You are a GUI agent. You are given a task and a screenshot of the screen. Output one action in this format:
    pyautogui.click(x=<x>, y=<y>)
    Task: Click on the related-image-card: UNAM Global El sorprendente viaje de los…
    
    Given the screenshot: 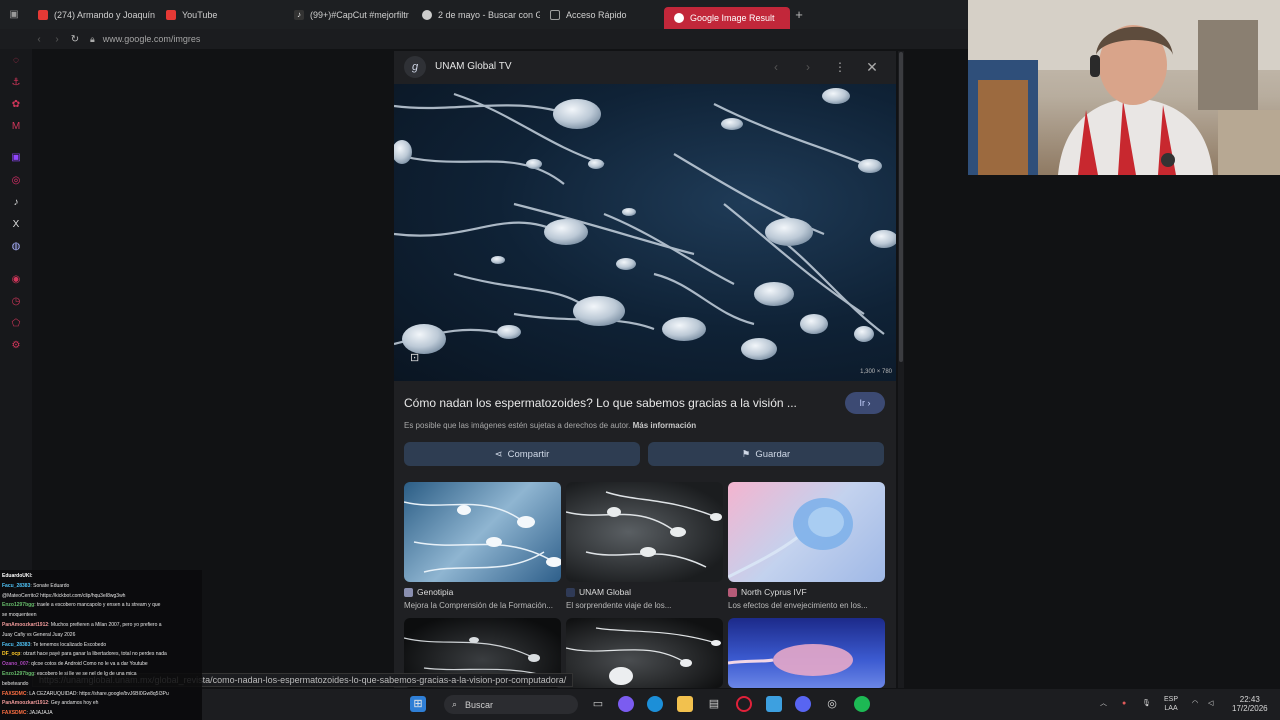 What is the action you would take?
    pyautogui.click(x=644, y=546)
    